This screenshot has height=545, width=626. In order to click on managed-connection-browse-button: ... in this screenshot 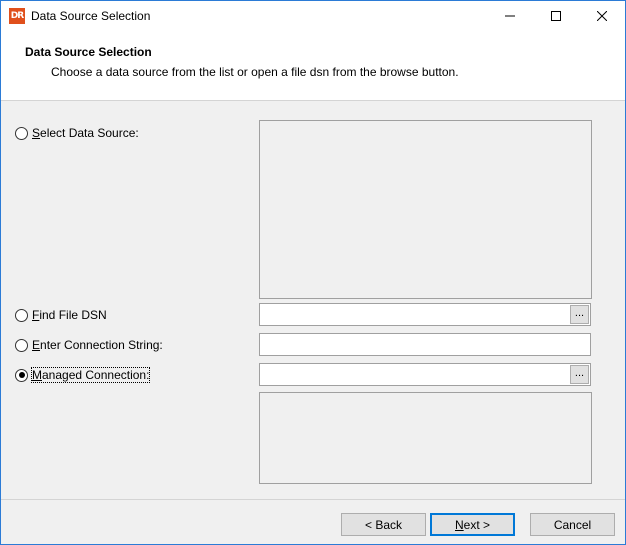, I will do `click(579, 374)`.